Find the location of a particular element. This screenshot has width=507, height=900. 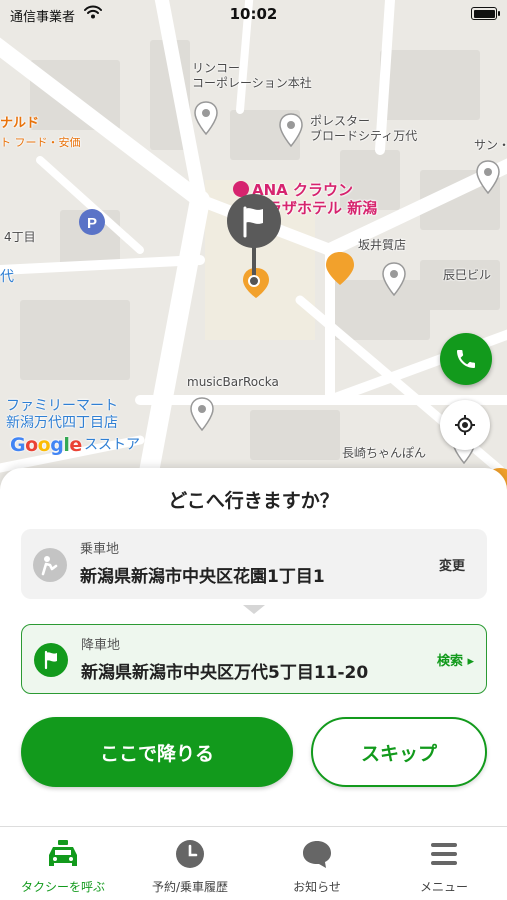

dropoff-search-link: 検索 ▸ is located at coordinates (455, 659).